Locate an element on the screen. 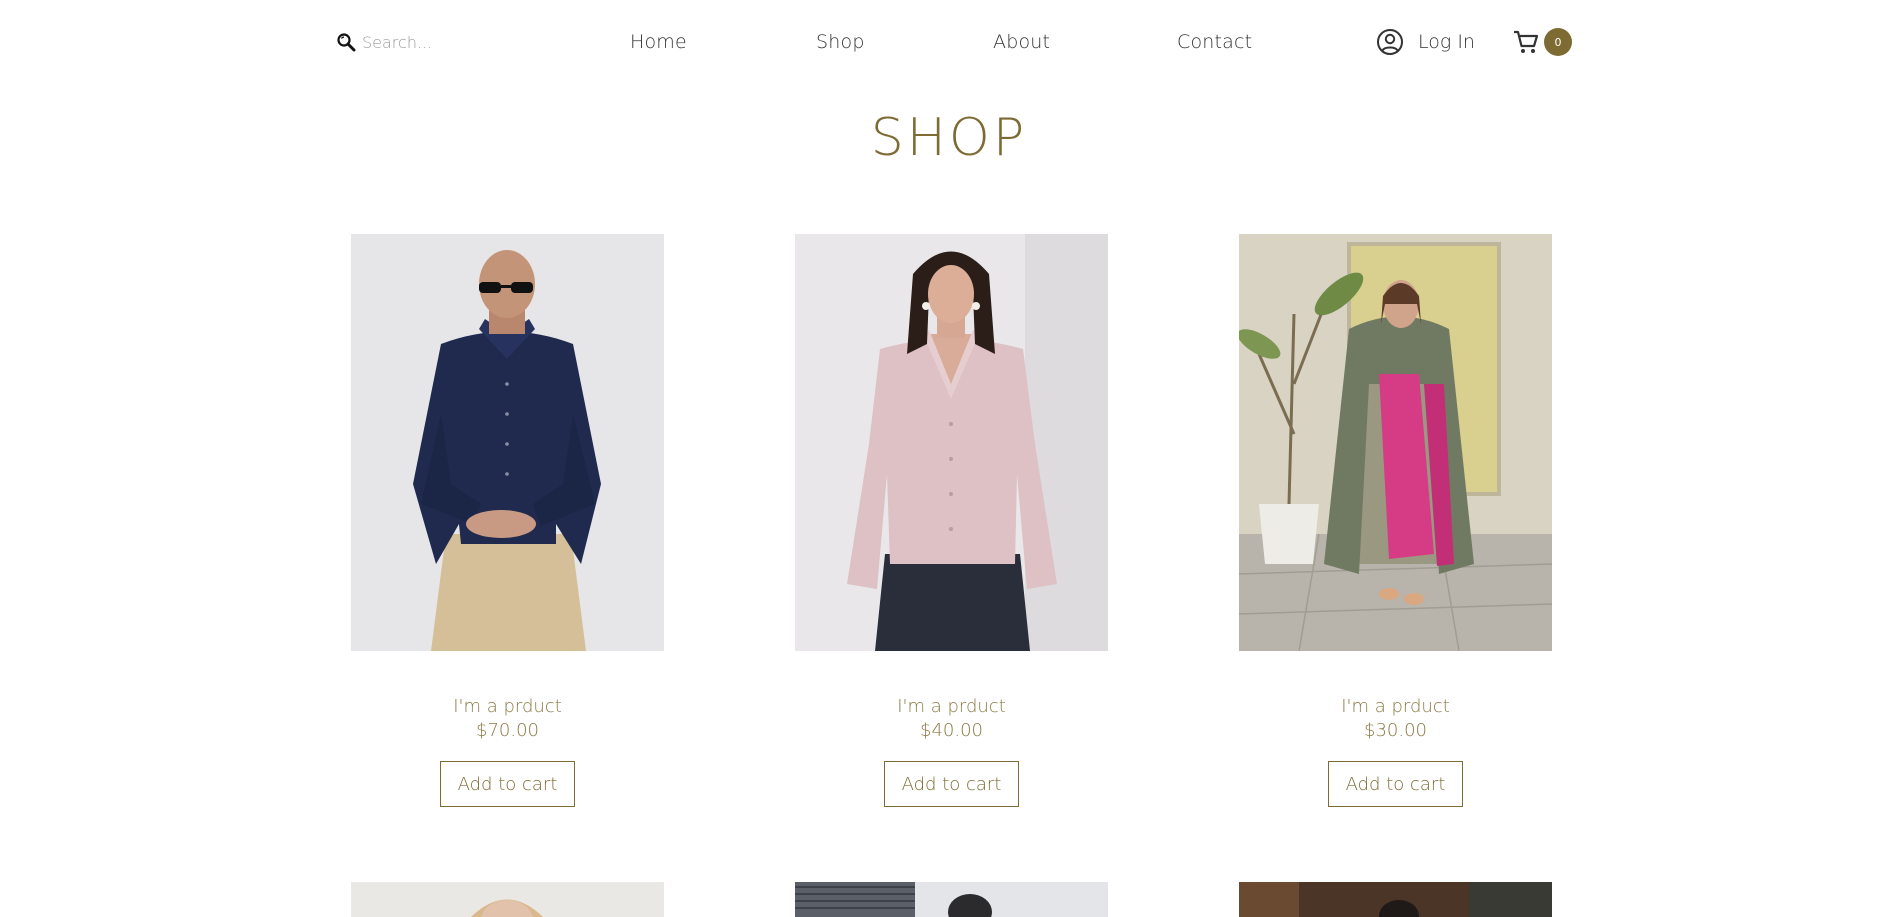 The width and height of the screenshot is (1898, 917). login-button: Log In is located at coordinates (1425, 42).